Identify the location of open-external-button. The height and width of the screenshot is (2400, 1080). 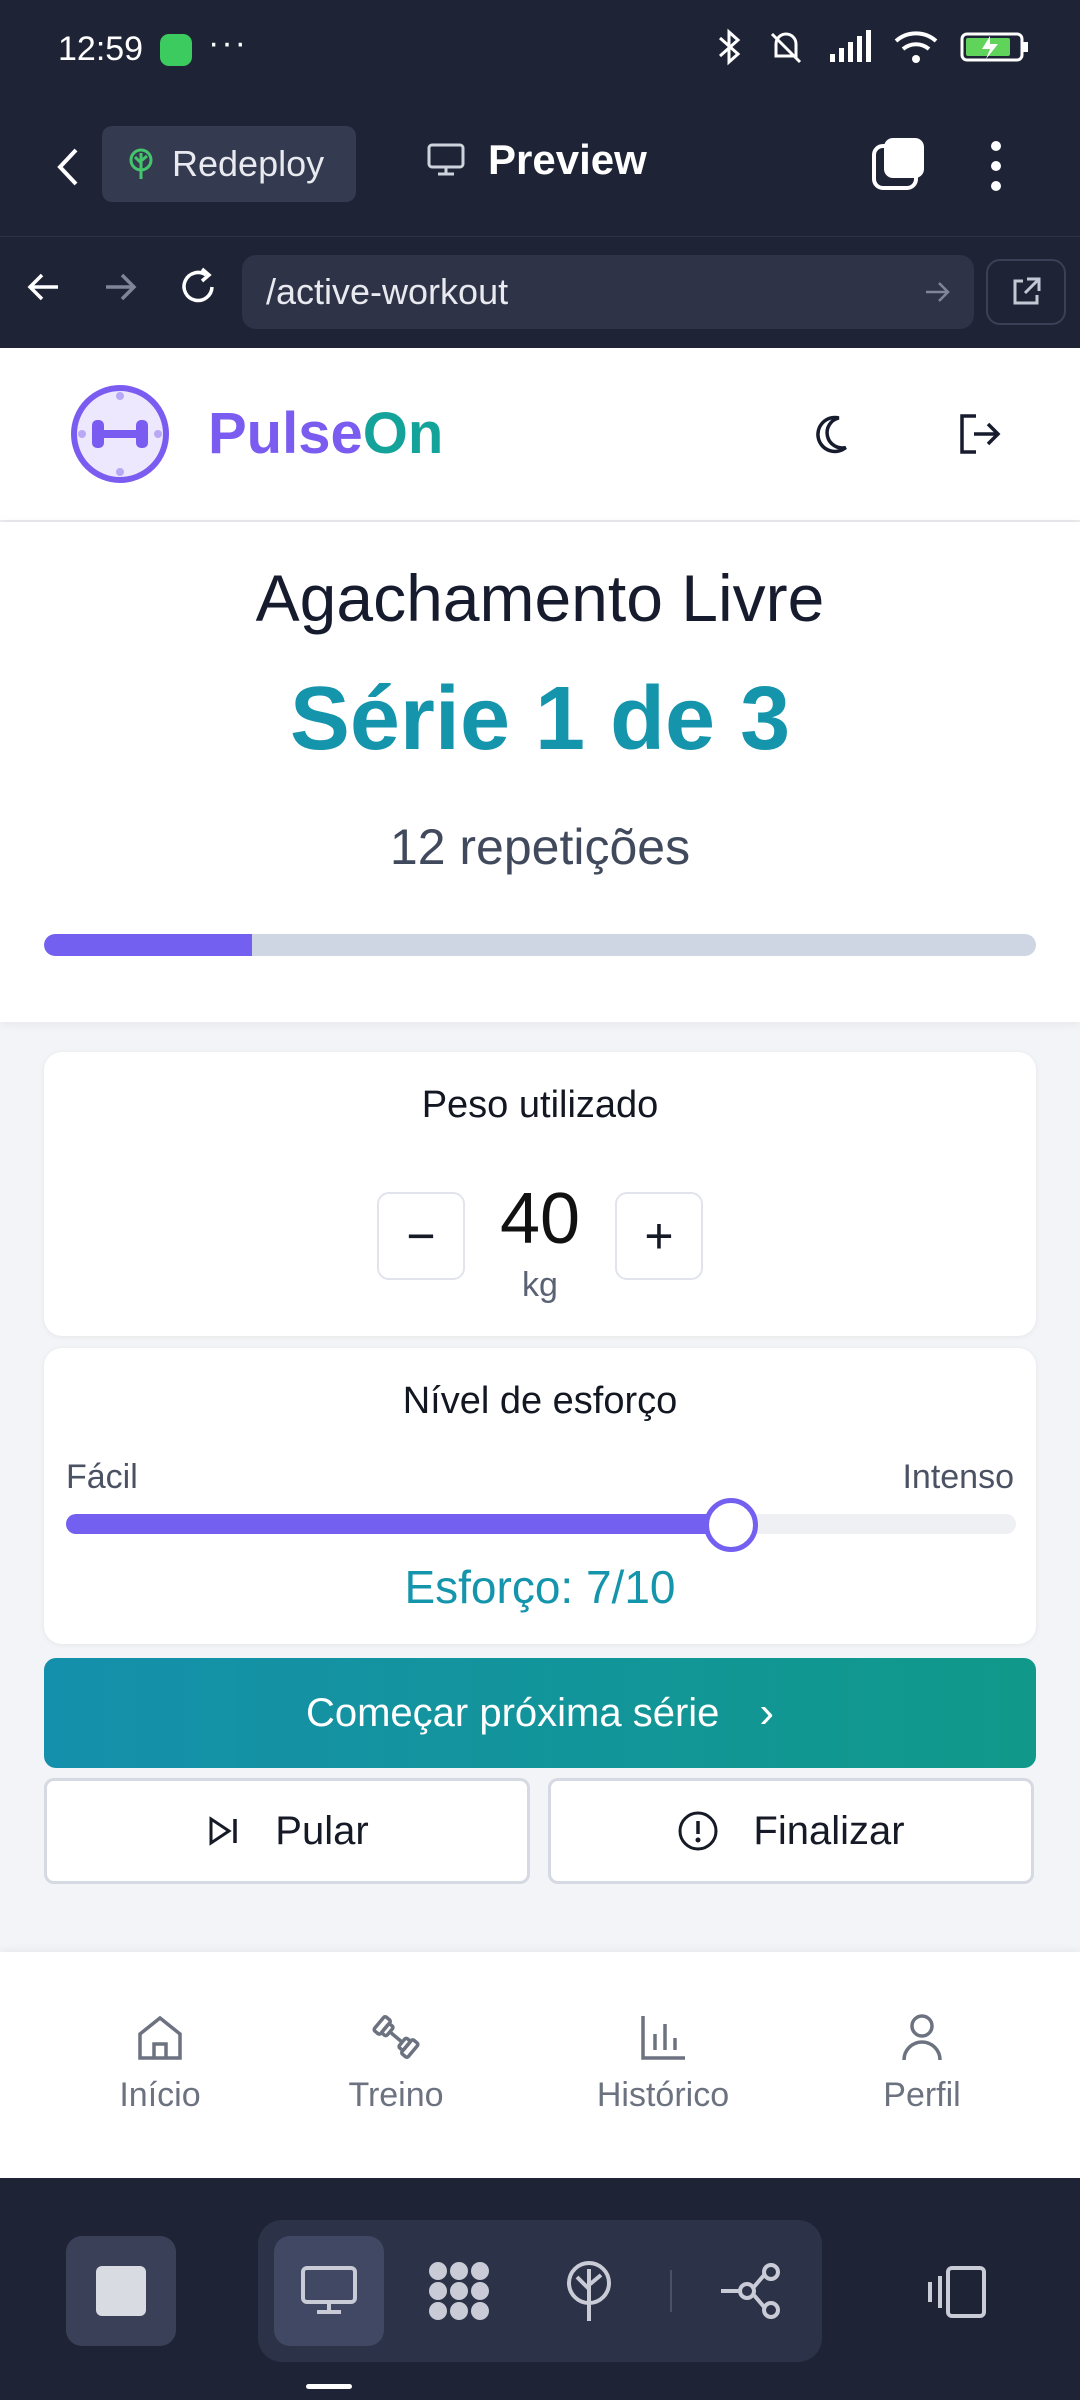
(1026, 292).